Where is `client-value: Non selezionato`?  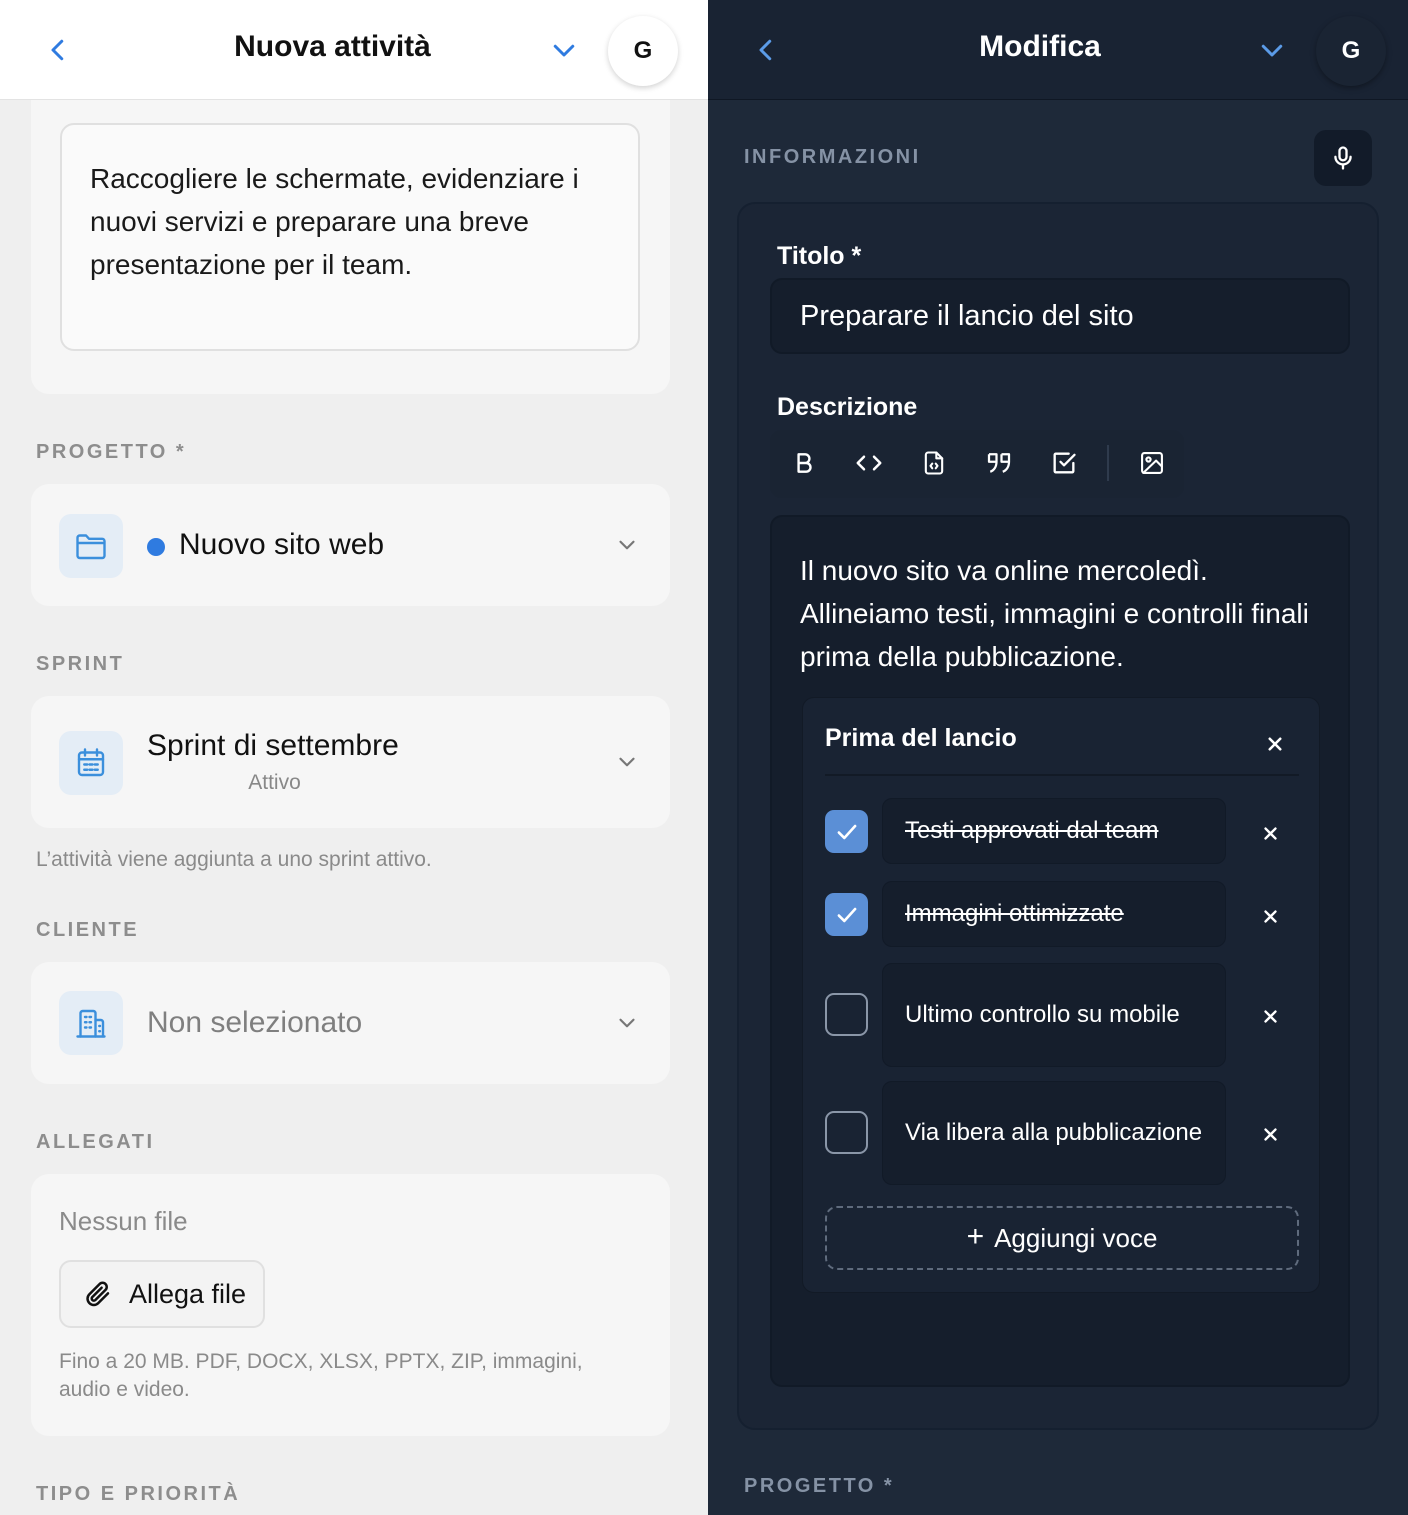 client-value: Non selezionato is located at coordinates (255, 1022).